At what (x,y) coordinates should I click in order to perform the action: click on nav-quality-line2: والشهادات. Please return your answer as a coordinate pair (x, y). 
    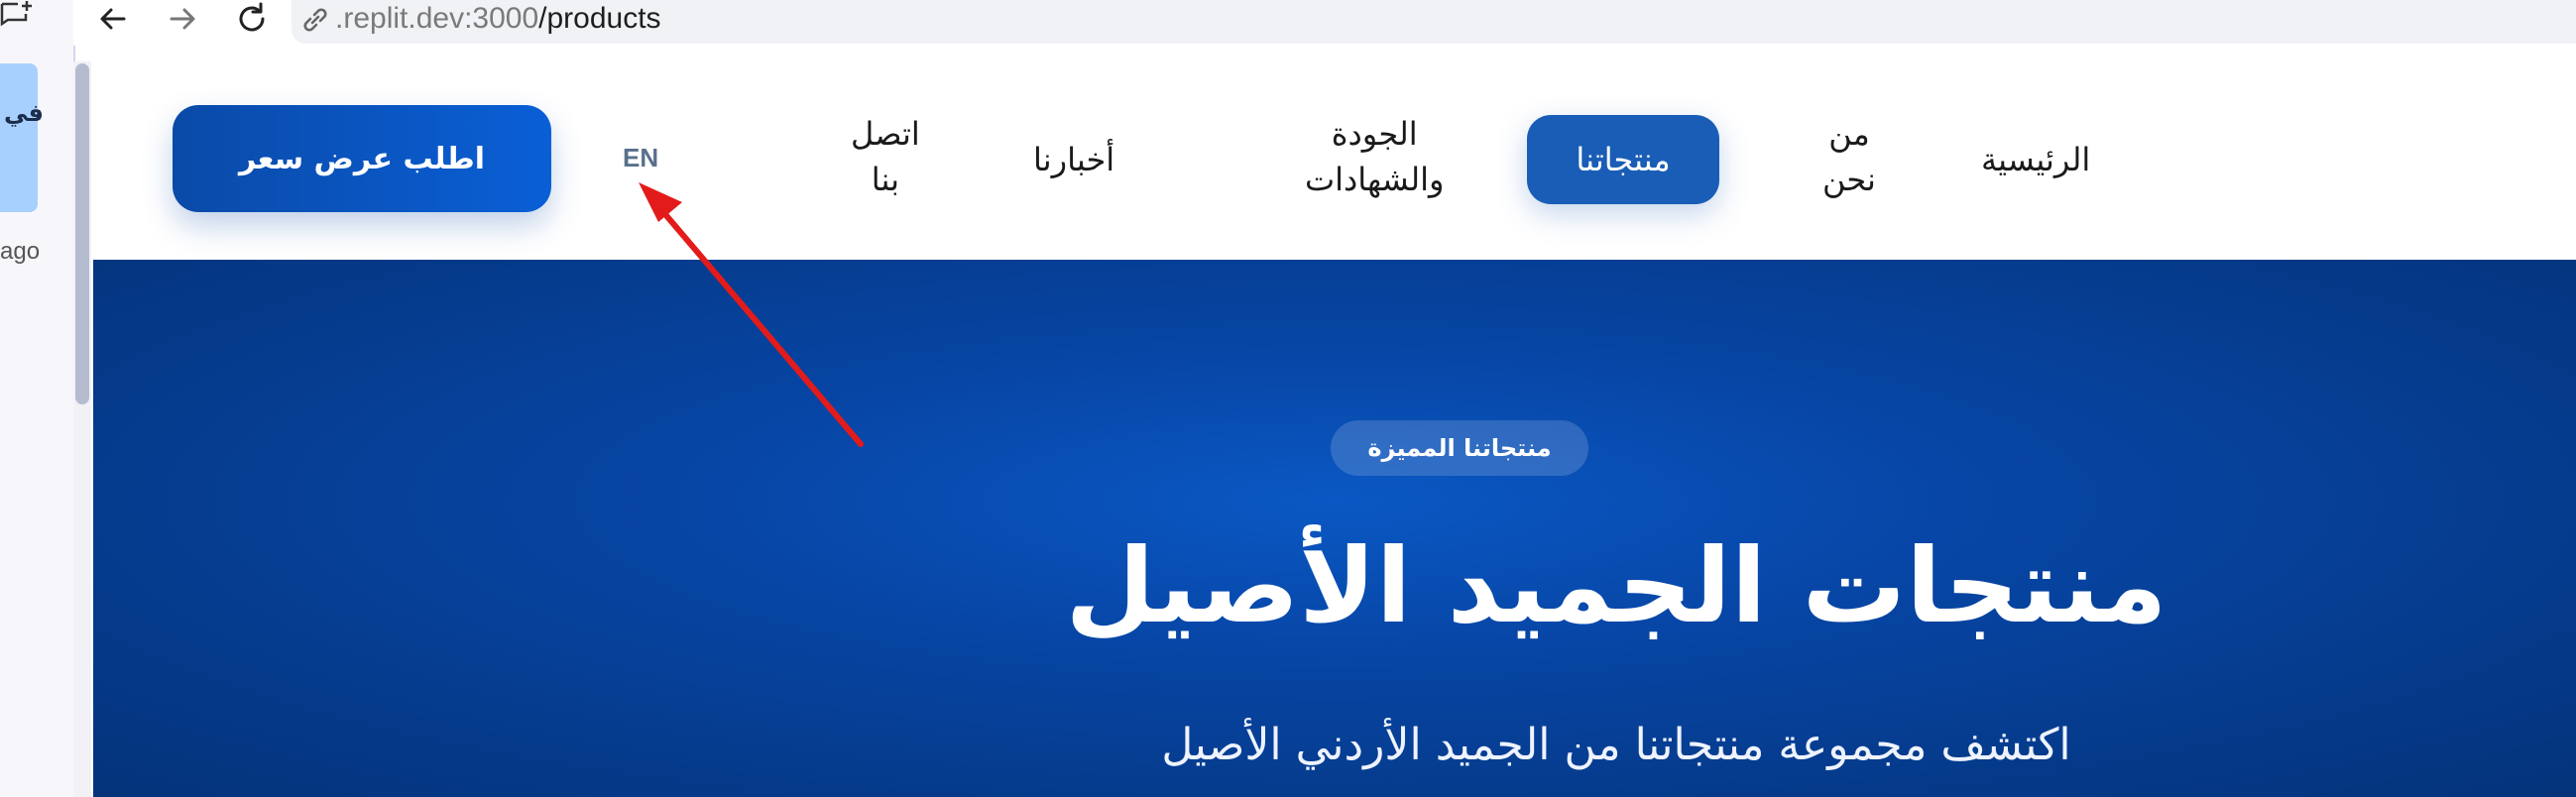
    Looking at the image, I should click on (1375, 179).